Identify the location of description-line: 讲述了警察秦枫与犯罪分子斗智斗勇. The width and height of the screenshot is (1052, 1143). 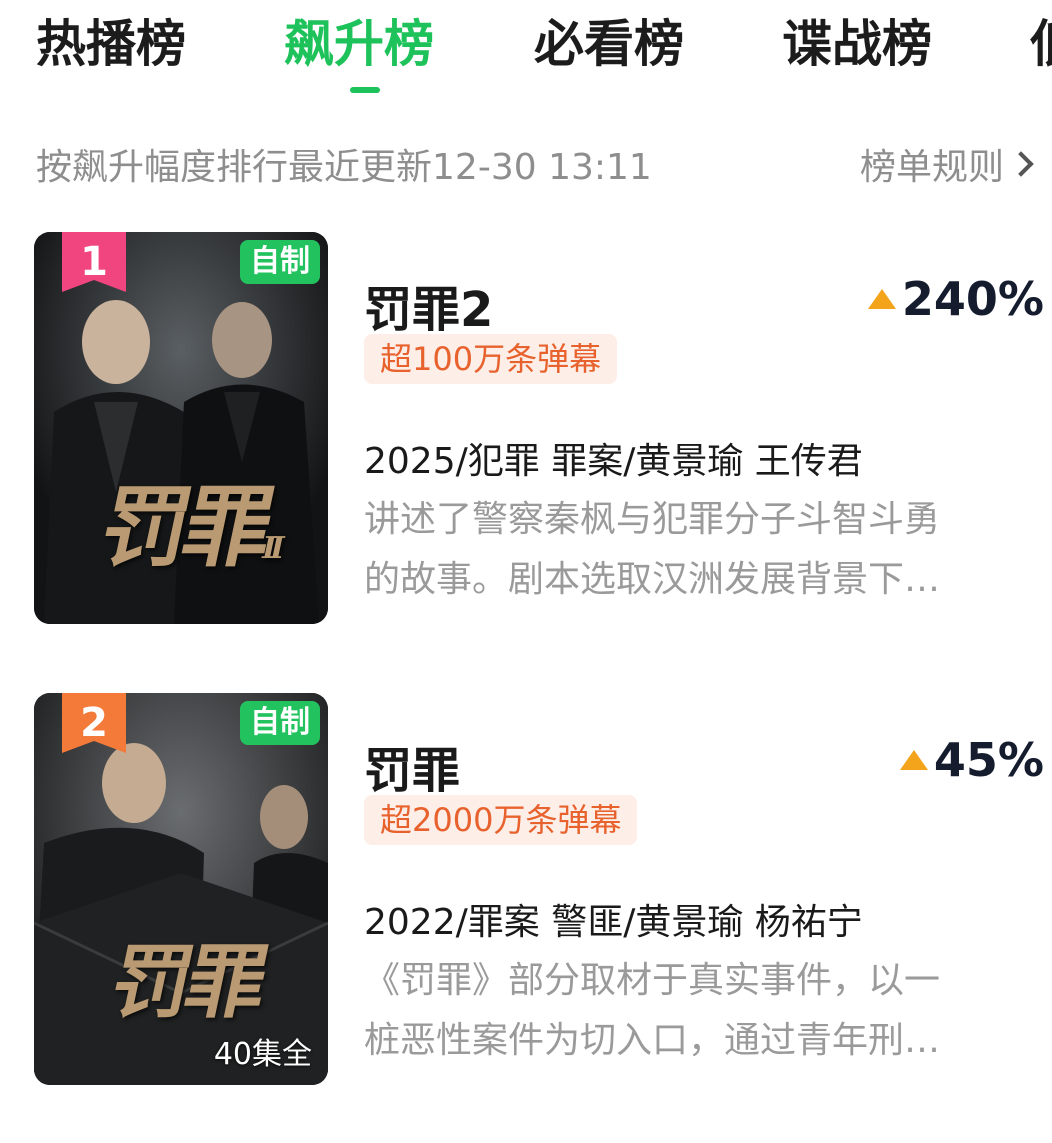
(652, 519).